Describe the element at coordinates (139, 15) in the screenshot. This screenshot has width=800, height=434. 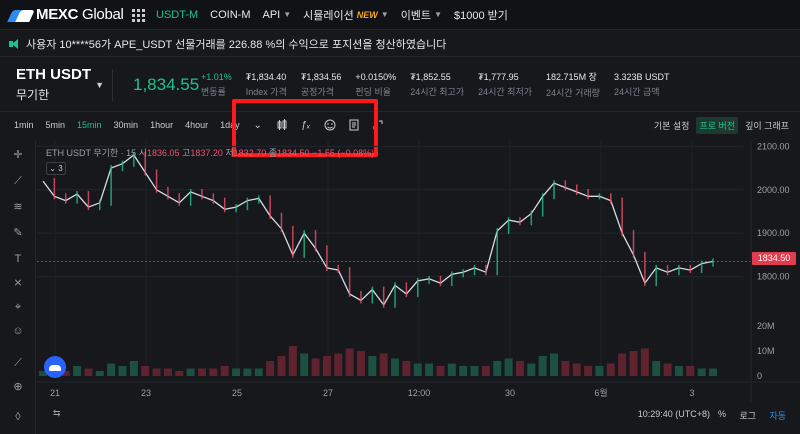
I see `apps-grid-icon` at that location.